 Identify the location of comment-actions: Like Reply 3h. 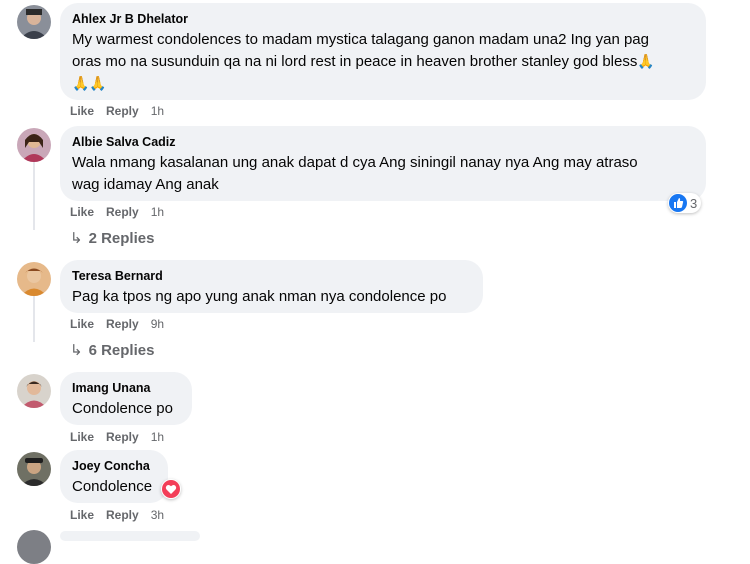
(123, 515).